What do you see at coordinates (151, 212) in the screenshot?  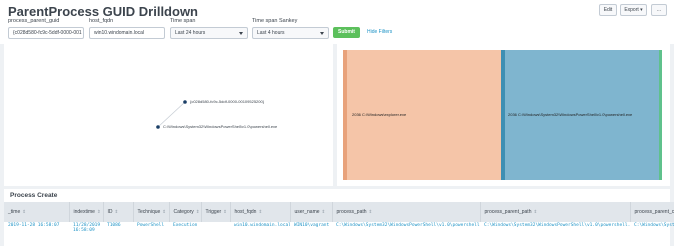 I see `column-header: Technique ⇕` at bounding box center [151, 212].